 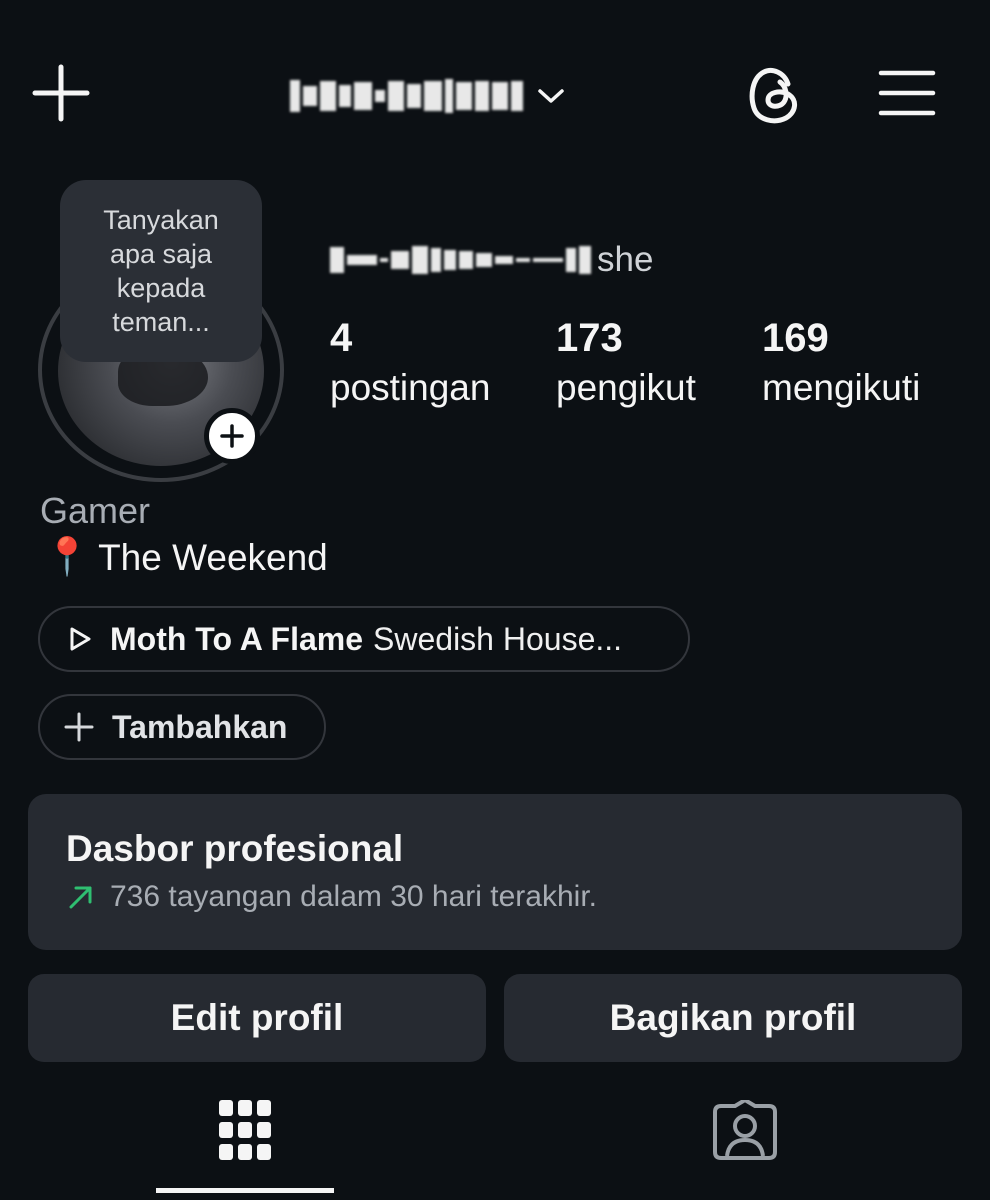 I want to click on username-redacted, so click(x=406, y=96).